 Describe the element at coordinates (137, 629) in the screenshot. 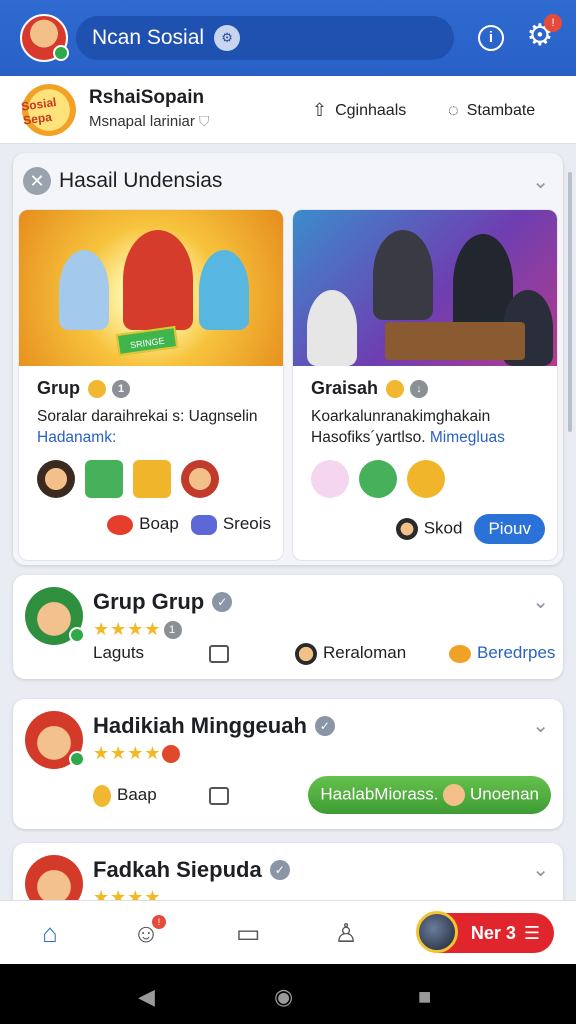

I see `group-1-rating: ★★★★ 1` at that location.